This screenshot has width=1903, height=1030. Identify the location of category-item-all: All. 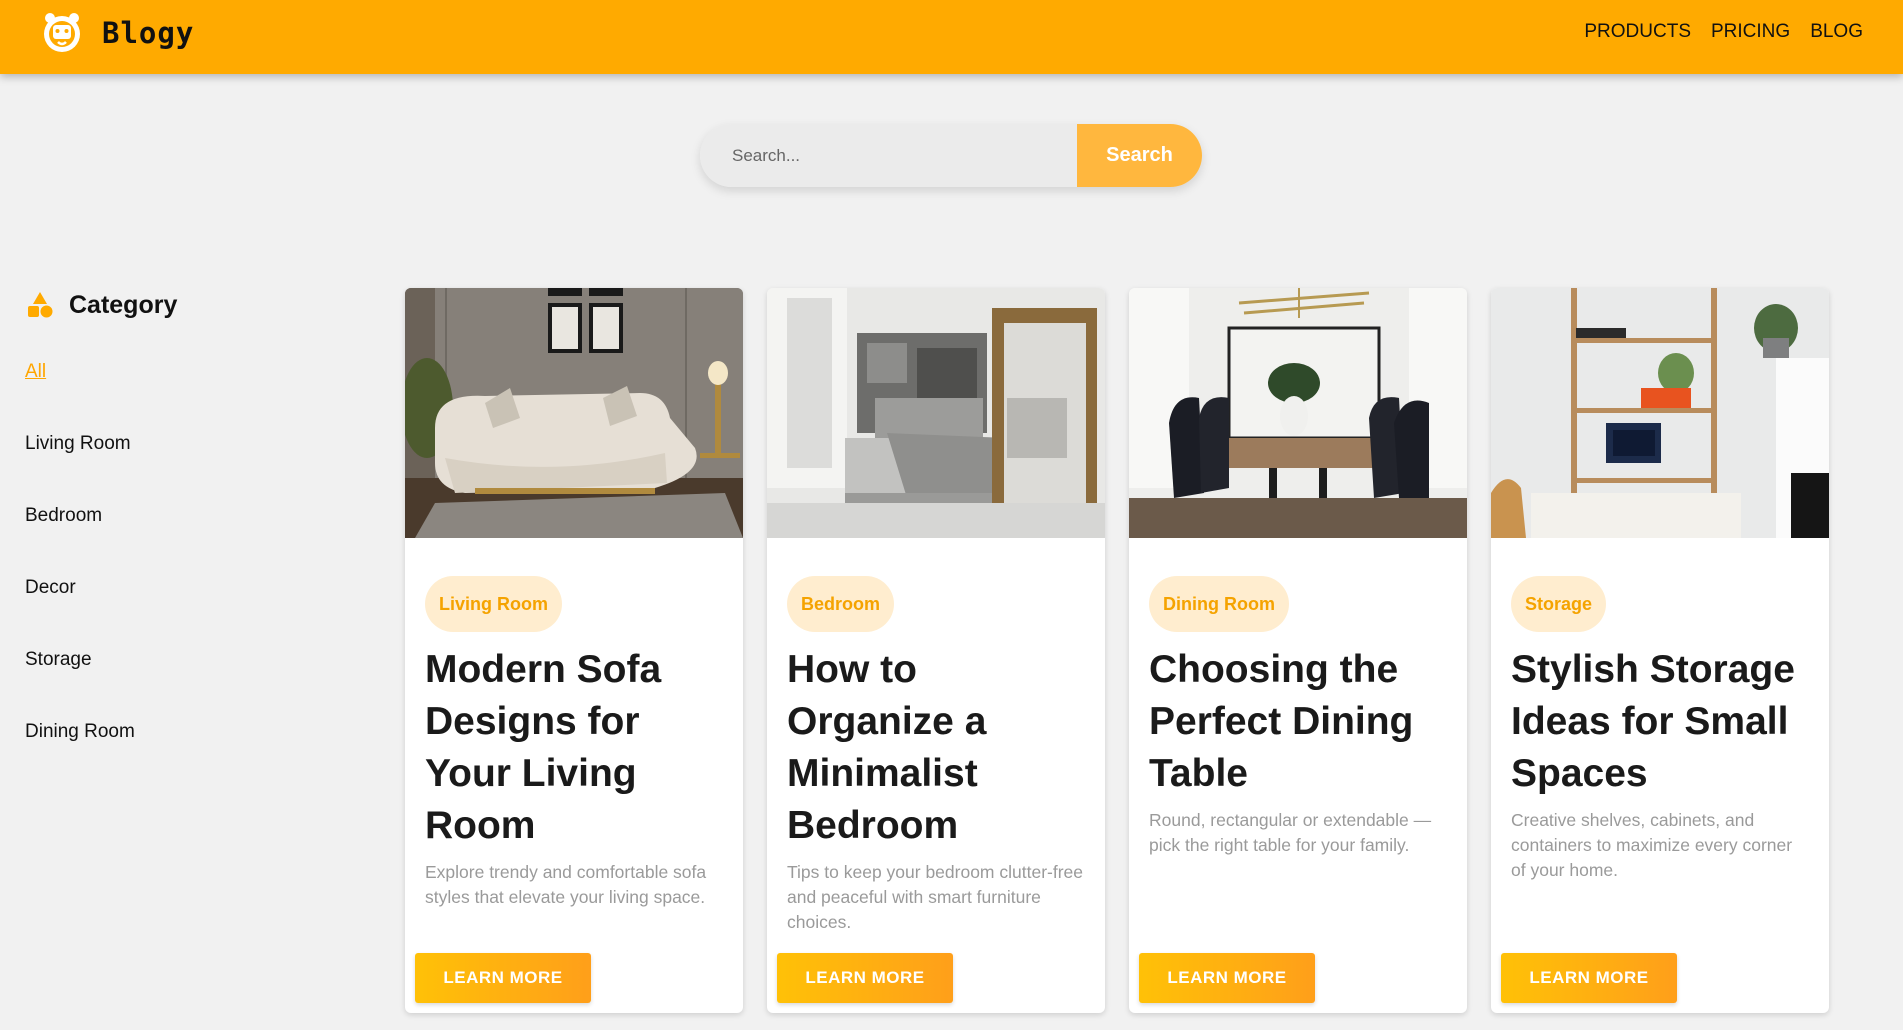
(190, 396).